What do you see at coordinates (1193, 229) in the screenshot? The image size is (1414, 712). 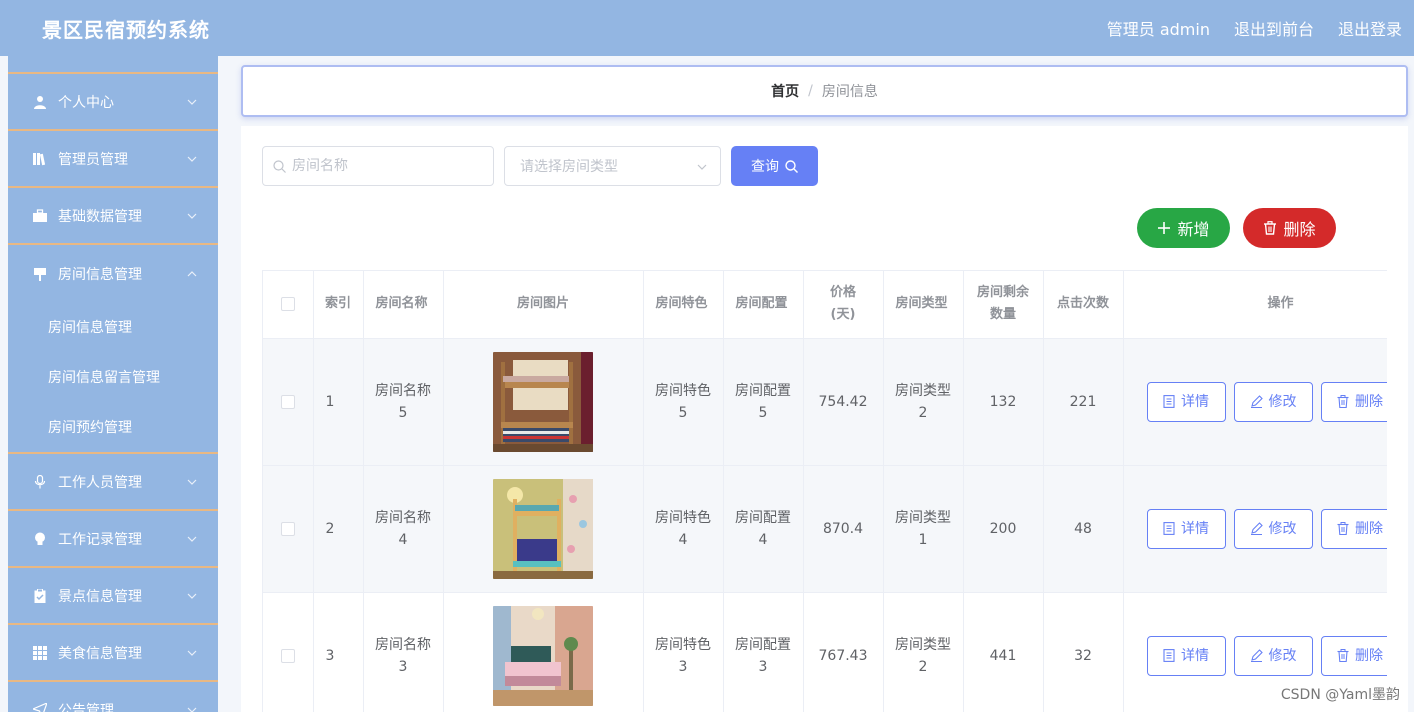 I see `add-button-label: 新增` at bounding box center [1193, 229].